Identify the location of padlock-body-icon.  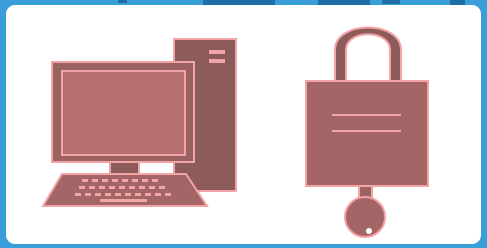
(367, 133).